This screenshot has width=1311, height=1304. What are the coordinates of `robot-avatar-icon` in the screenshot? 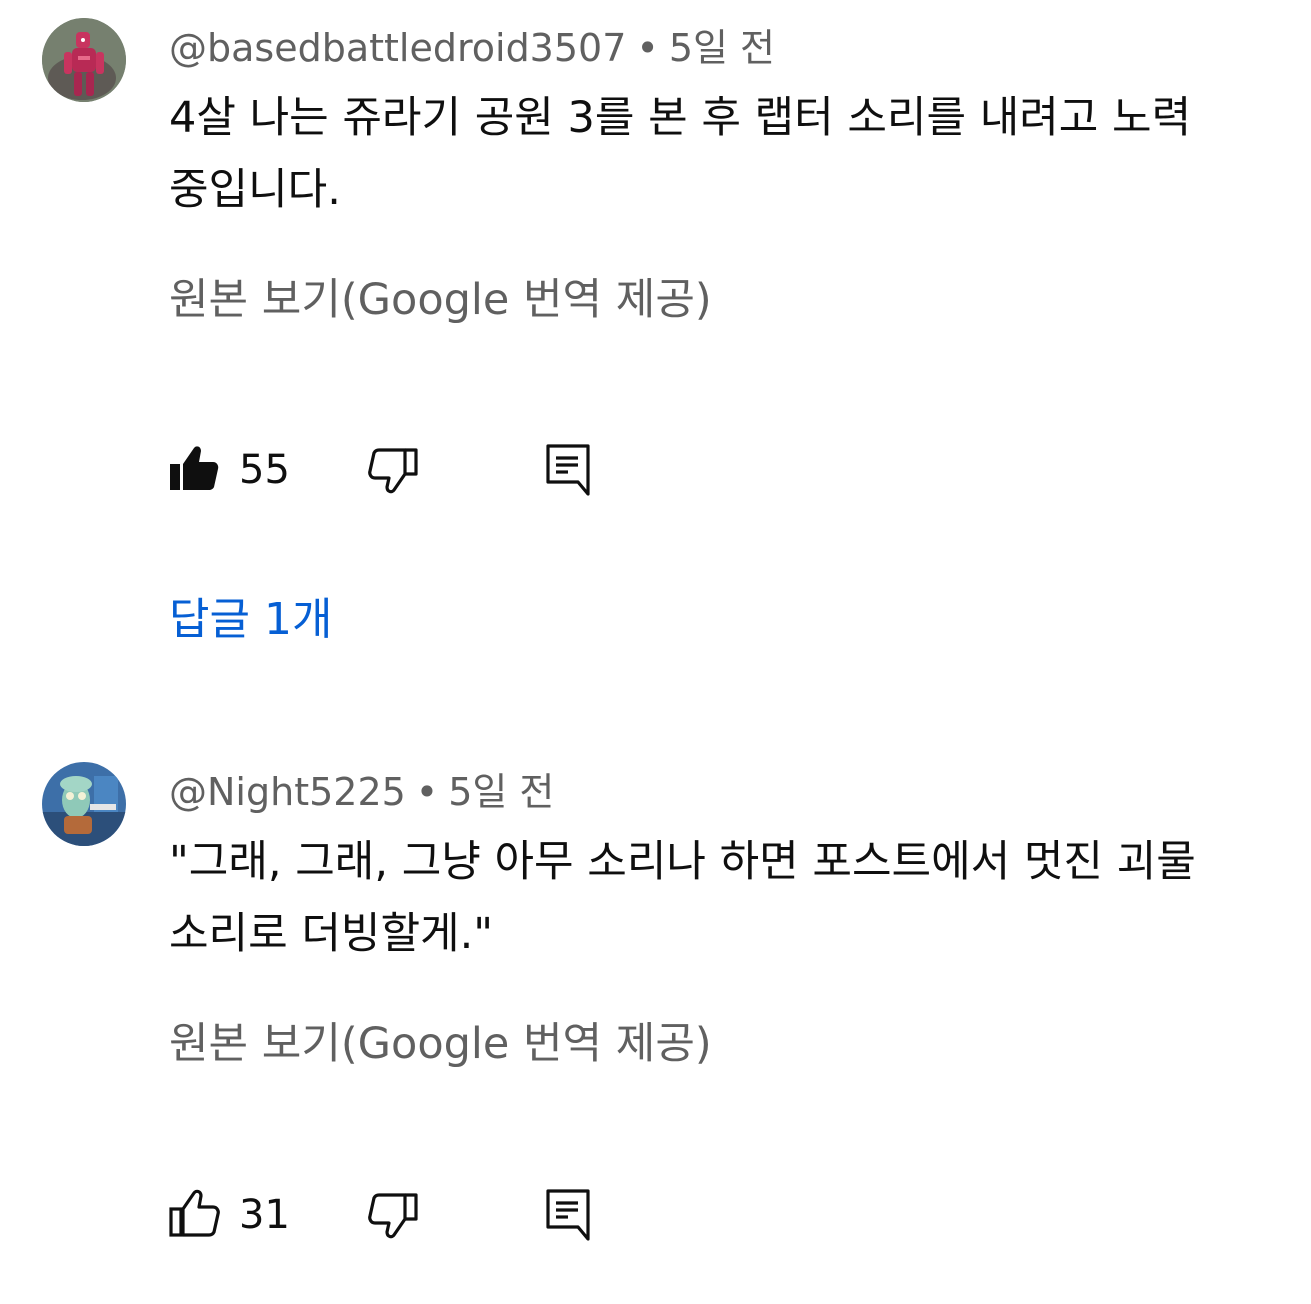 It's located at (84, 60).